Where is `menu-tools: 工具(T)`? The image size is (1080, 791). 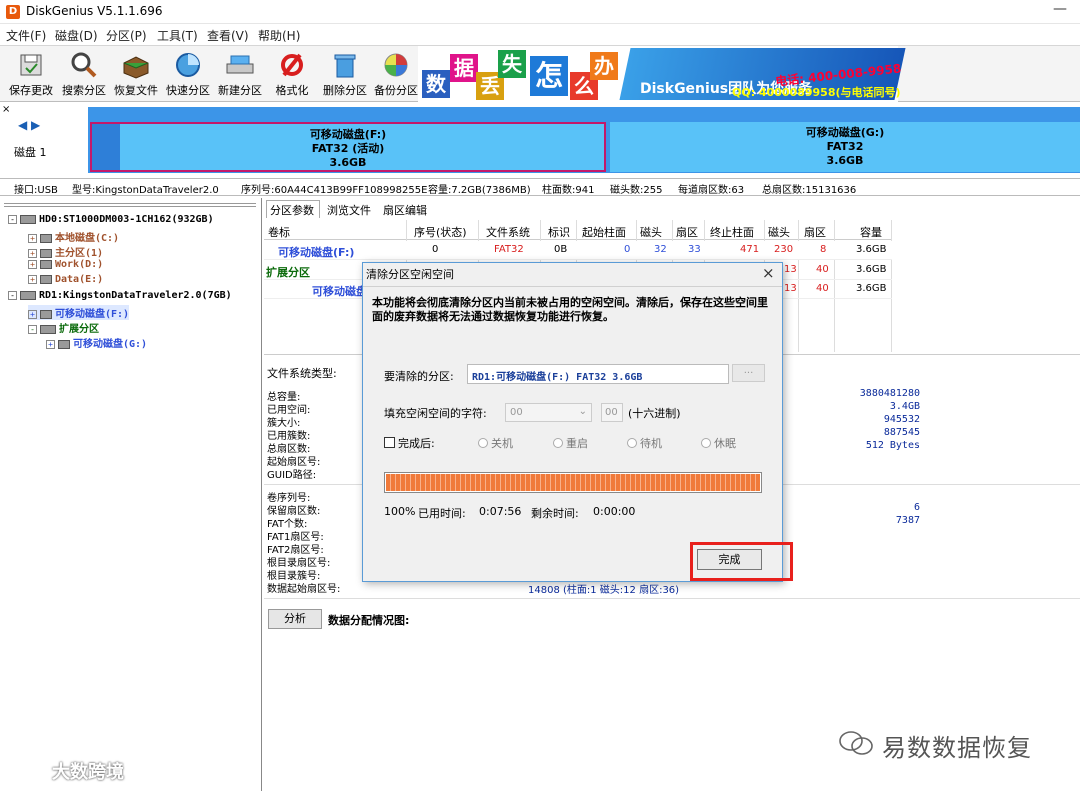
menu-tools: 工具(T) is located at coordinates (177, 35).